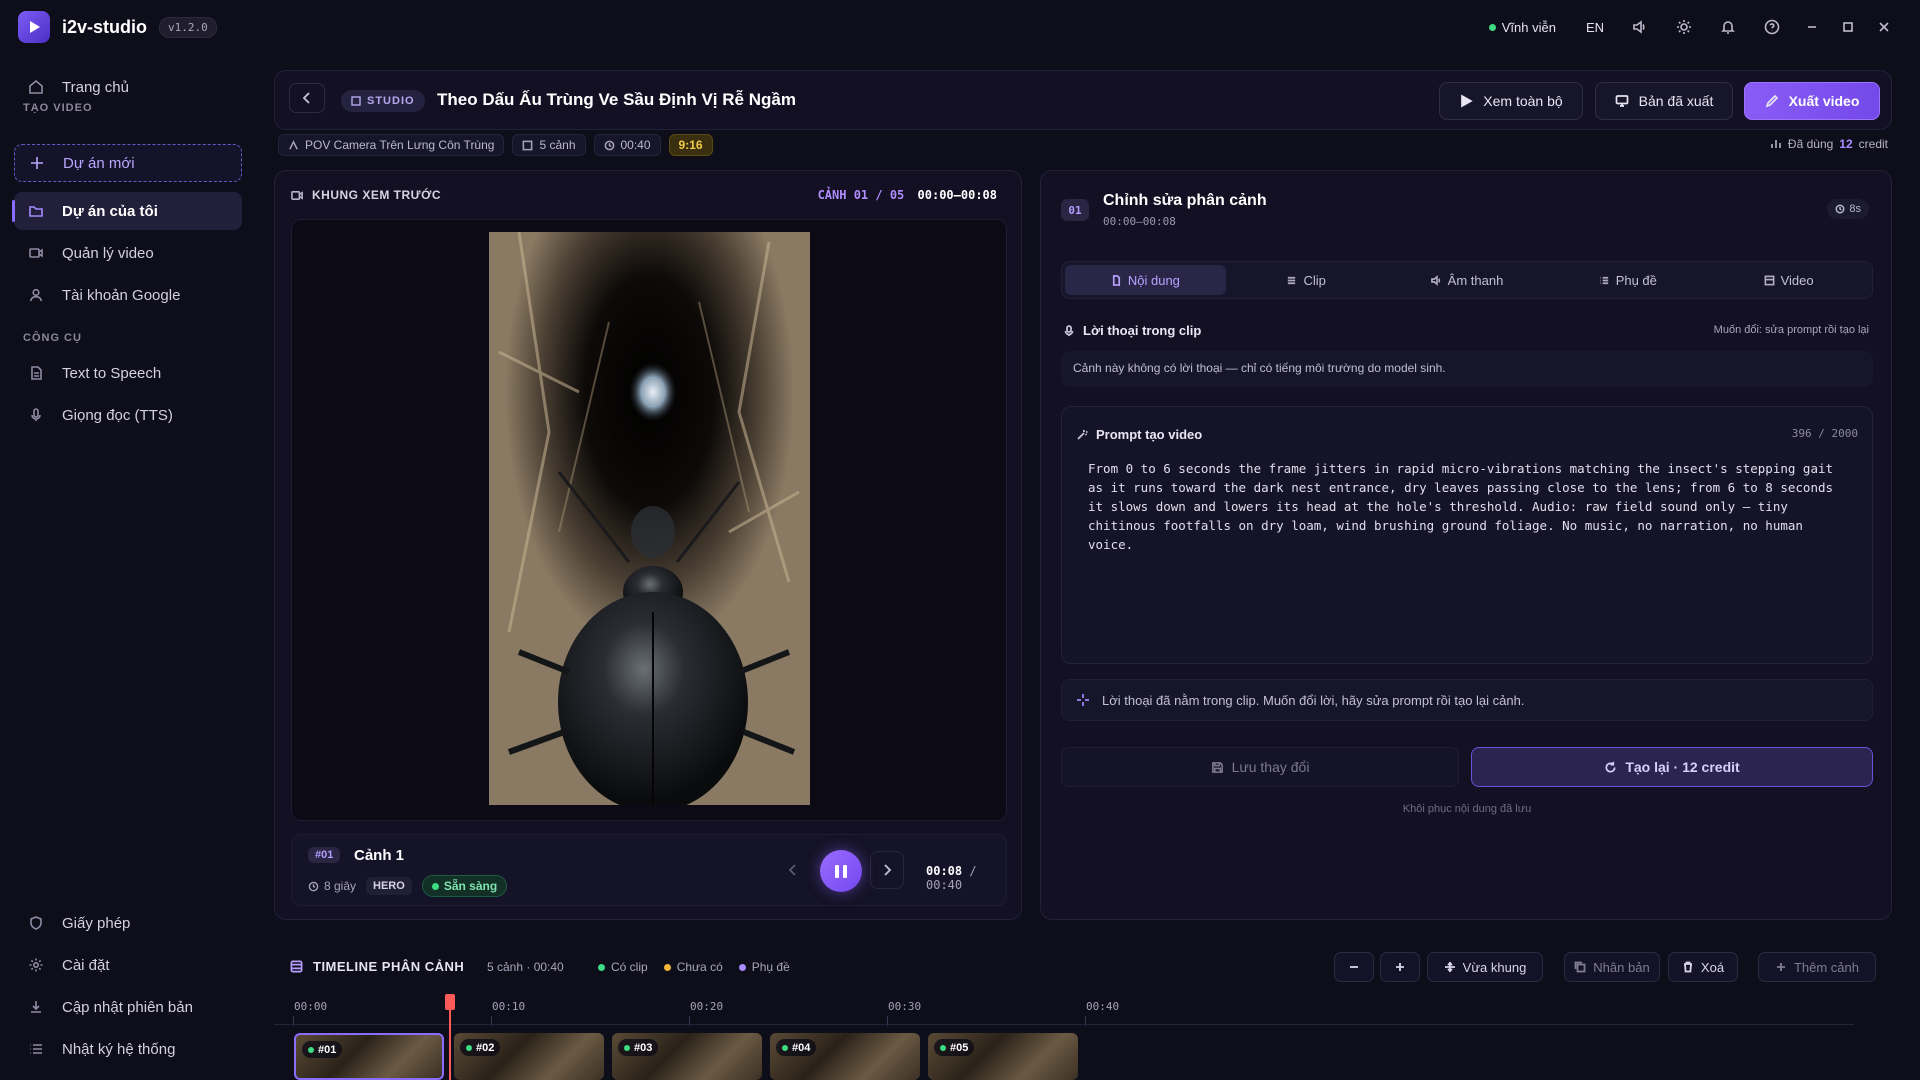 The width and height of the screenshot is (1920, 1080). What do you see at coordinates (1772, 27) in the screenshot?
I see `help-icon` at bounding box center [1772, 27].